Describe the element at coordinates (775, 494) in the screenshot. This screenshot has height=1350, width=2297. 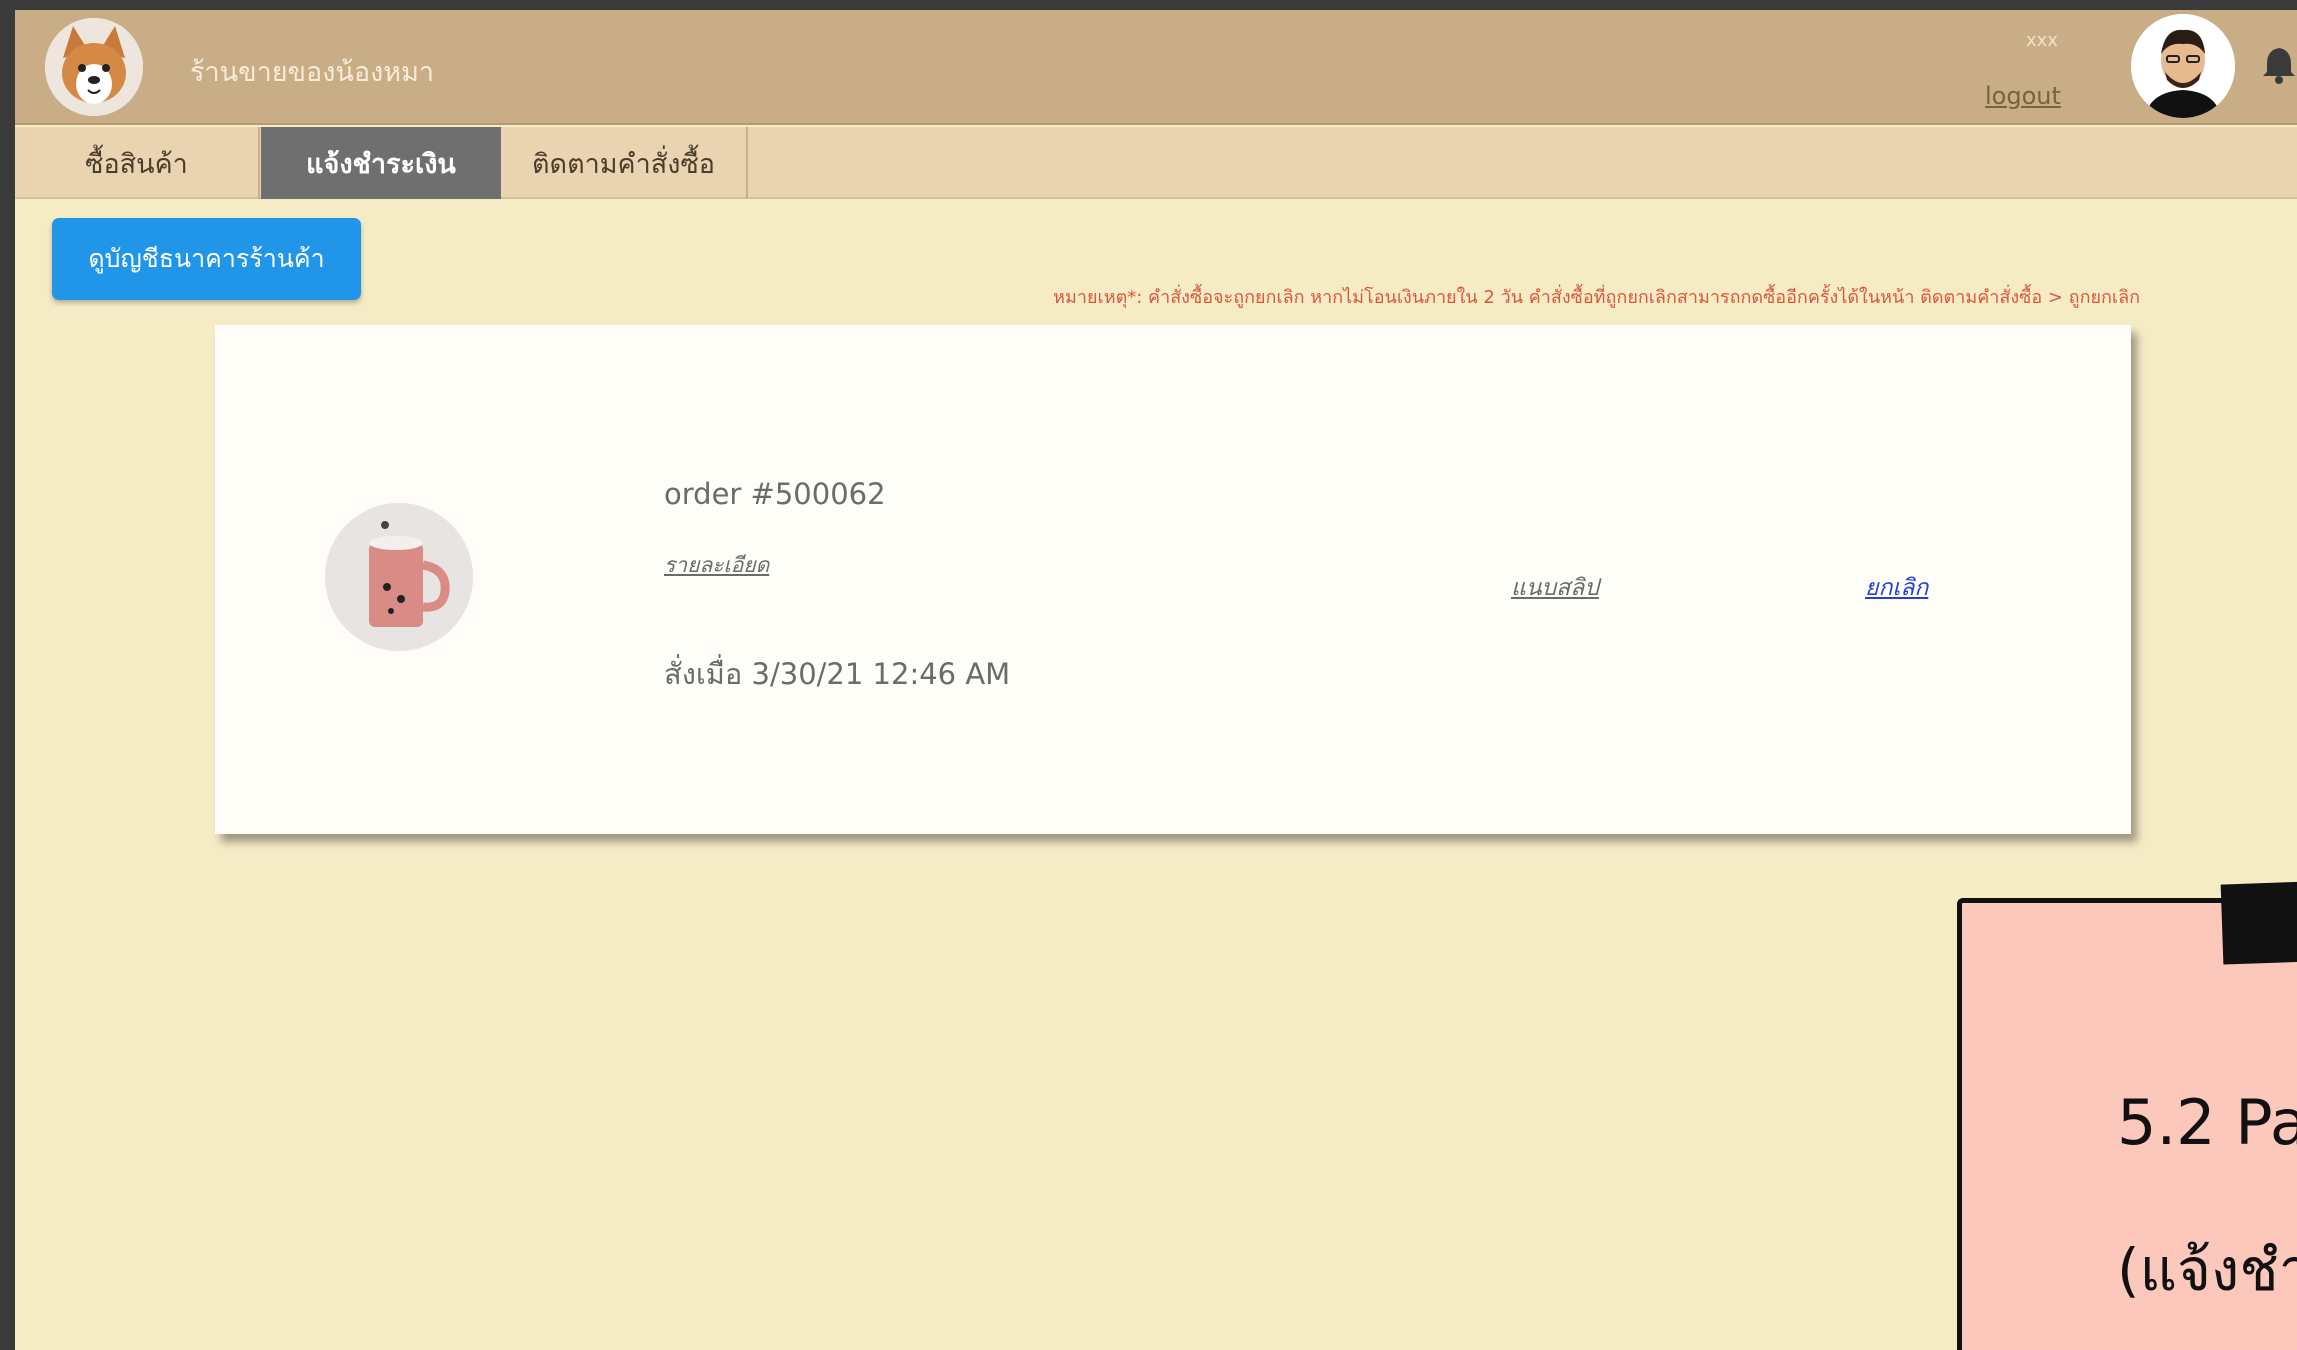
I see `order-number: order #500062` at that location.